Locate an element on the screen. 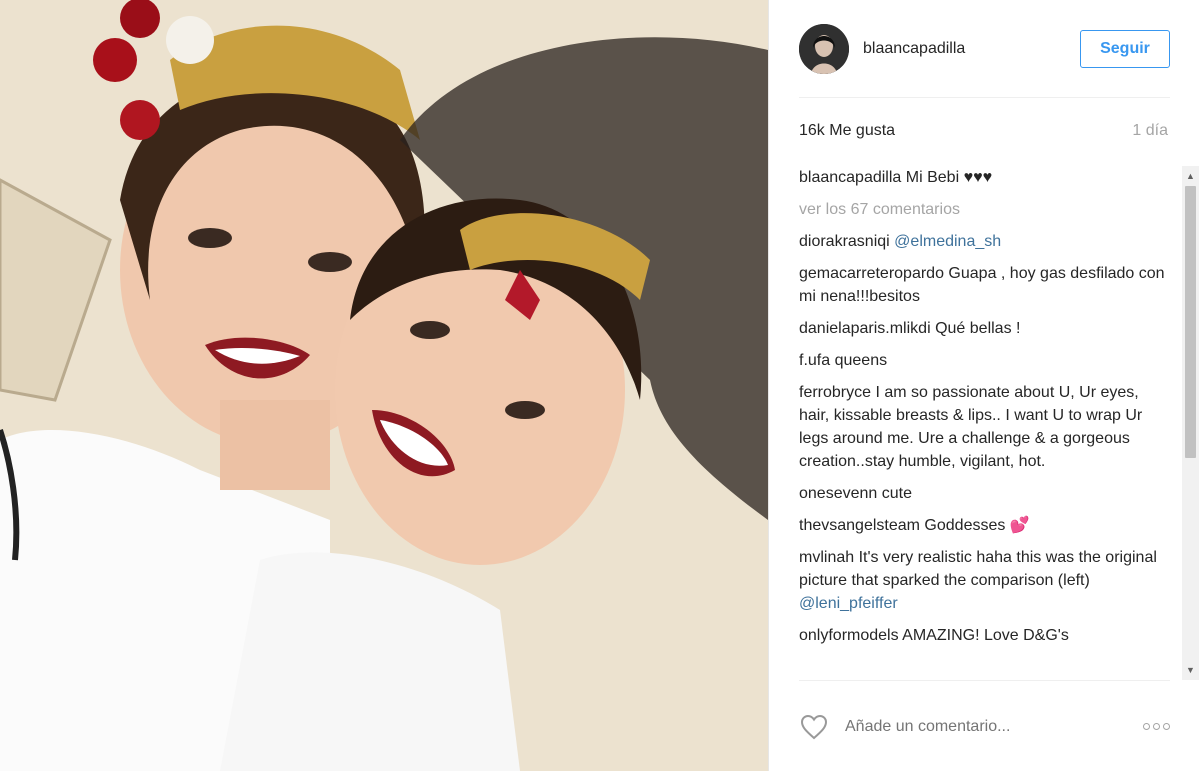 This screenshot has height=772, width=1200. comment-username: mvlinah is located at coordinates (826, 557).